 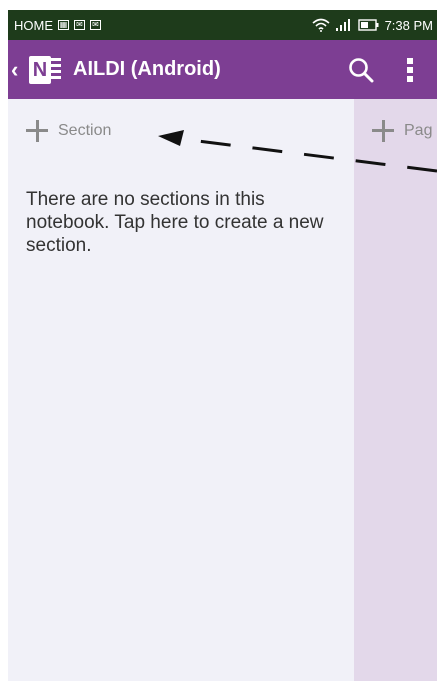 I want to click on search-icon, so click(x=361, y=69).